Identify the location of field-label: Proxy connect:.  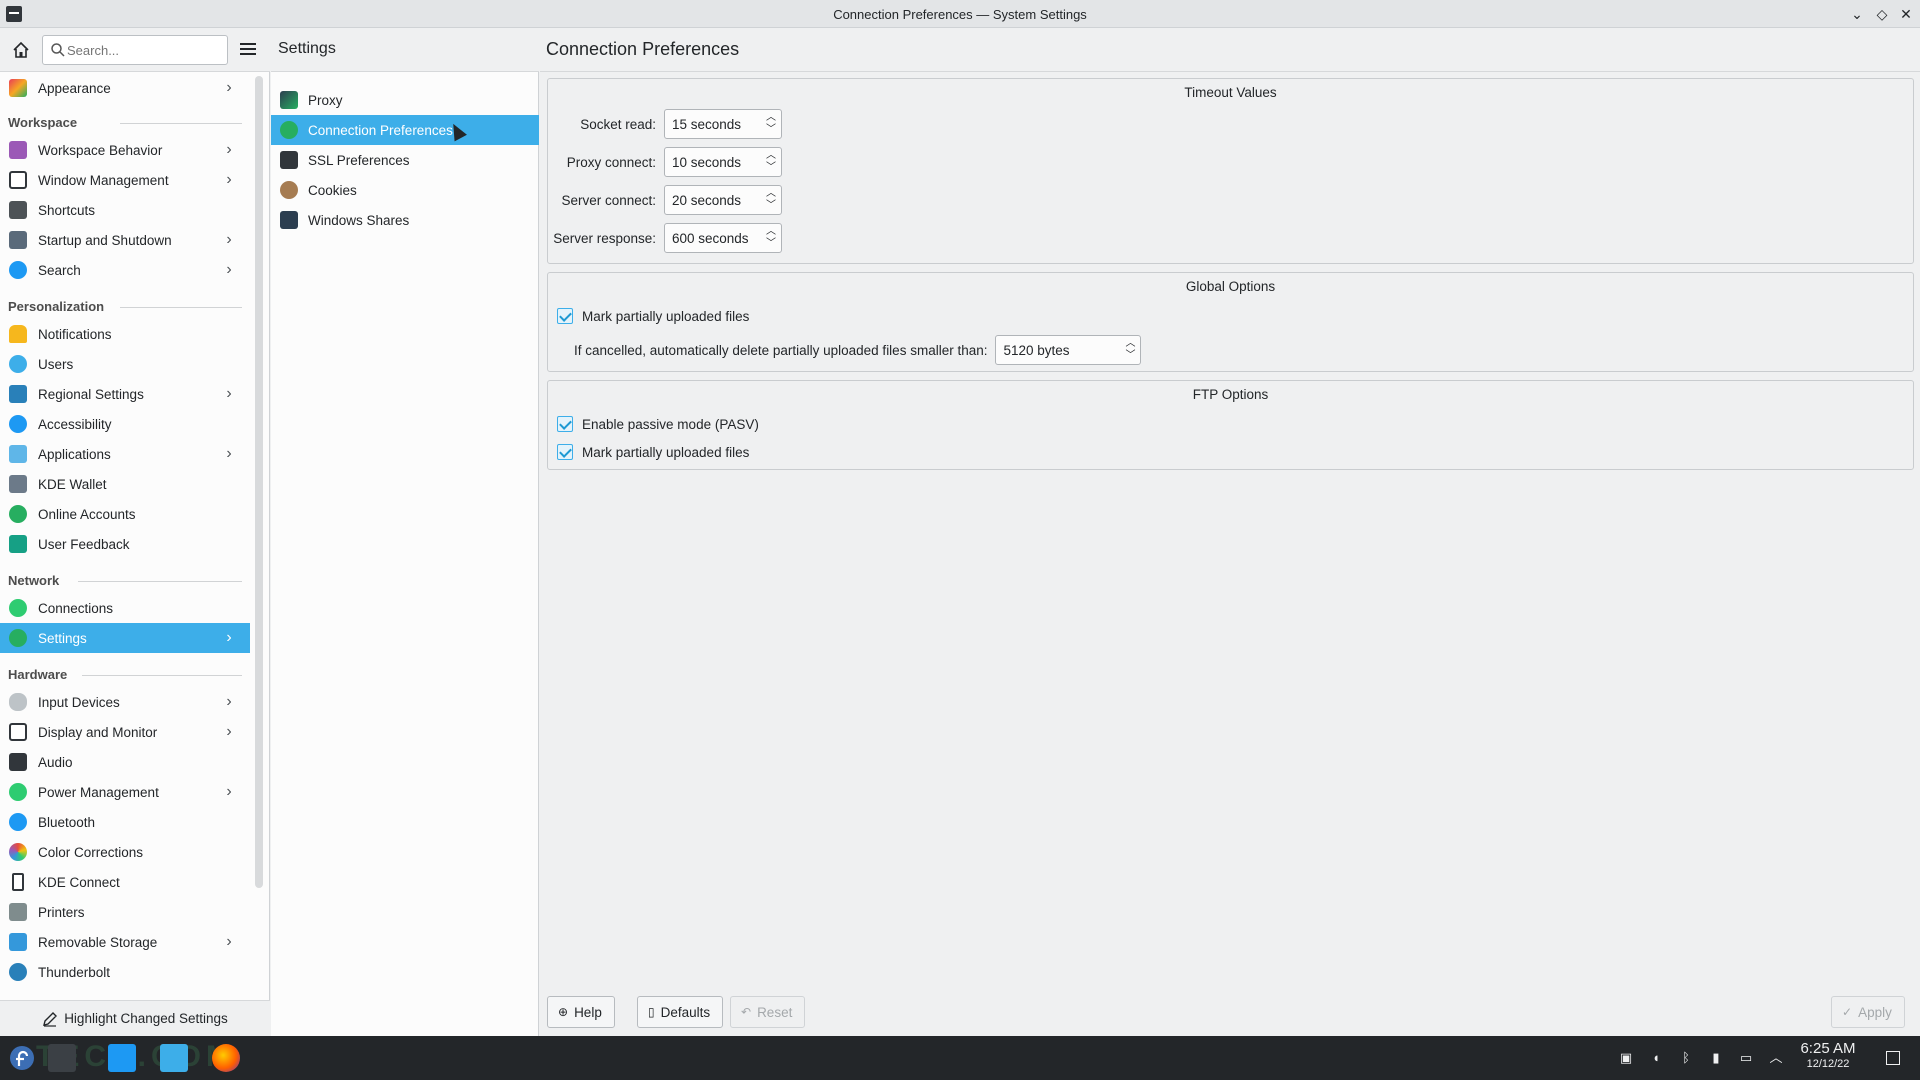
(611, 162).